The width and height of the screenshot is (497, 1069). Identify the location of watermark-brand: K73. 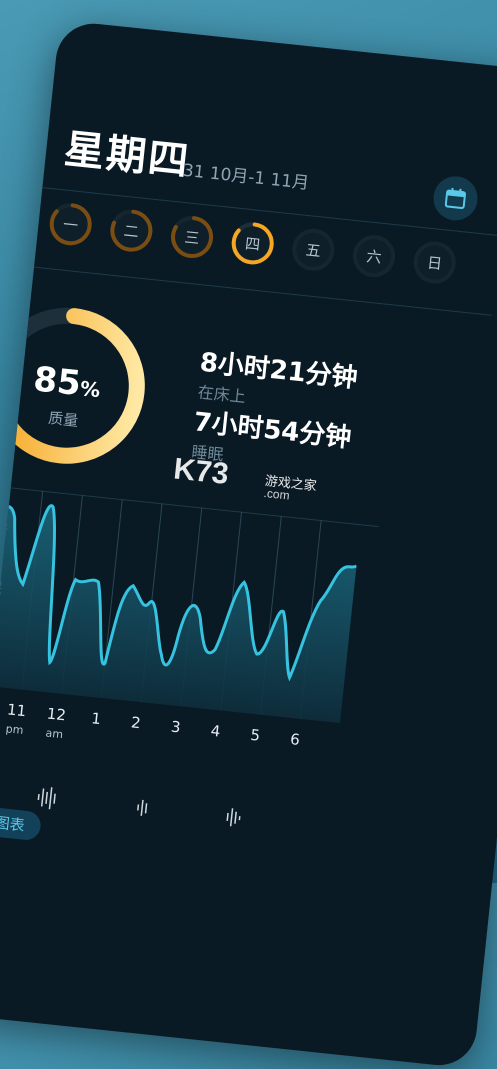
(201, 472).